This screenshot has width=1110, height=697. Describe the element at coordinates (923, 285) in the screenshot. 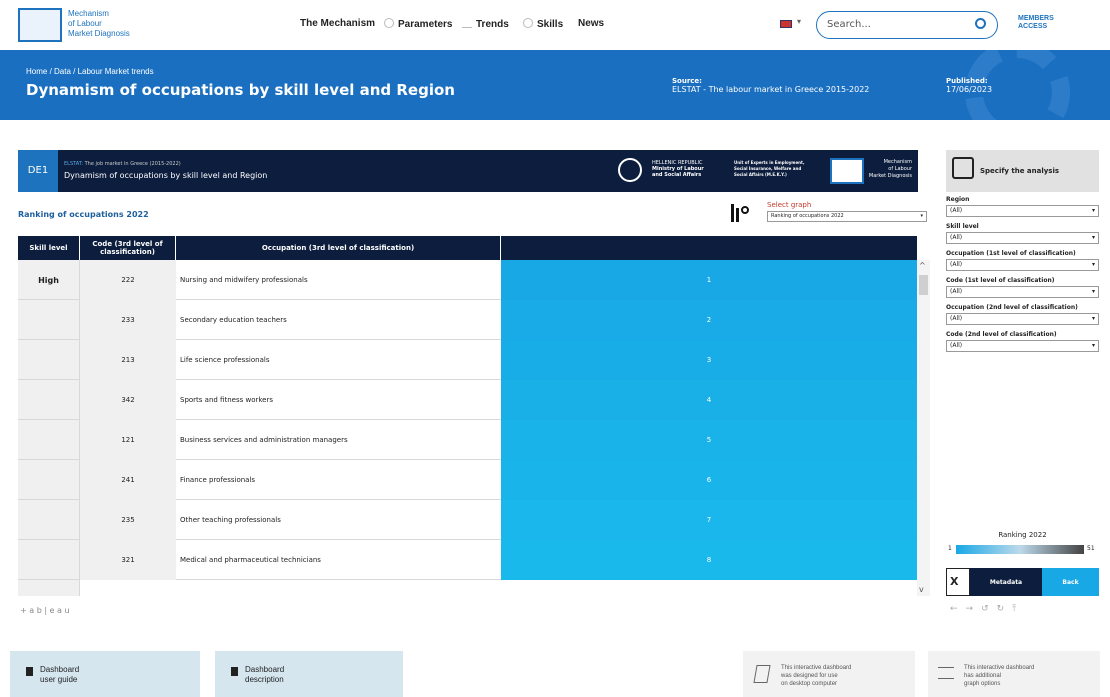

I see `scroll-thumb` at that location.